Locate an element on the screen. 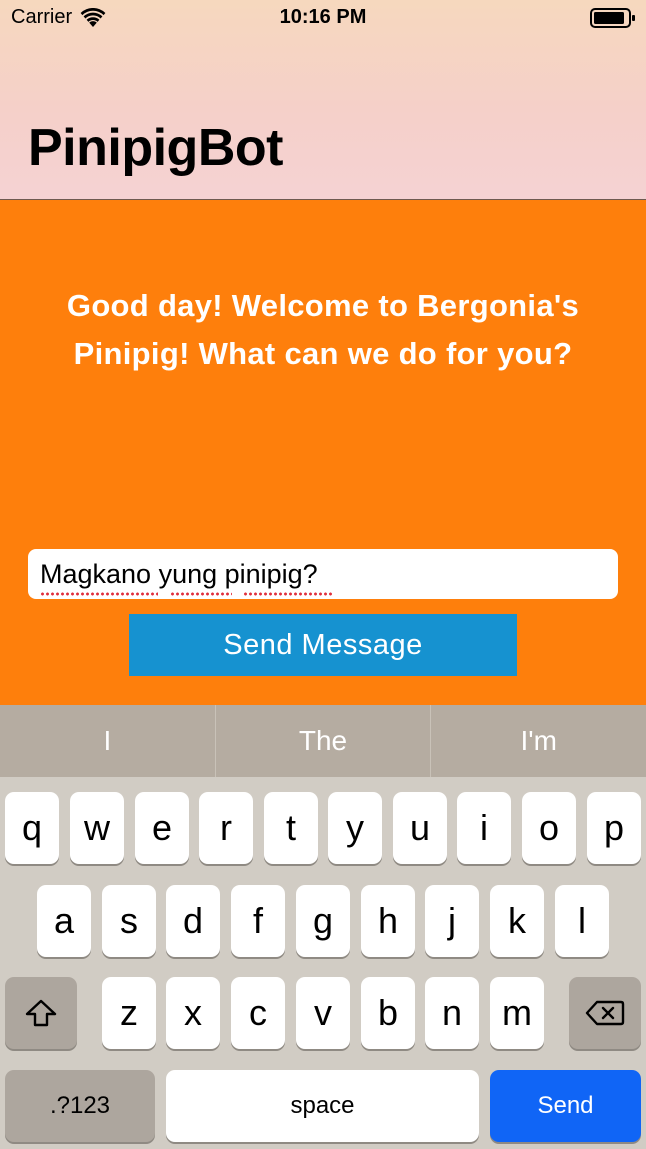  welcome-line-1: Good day! Welcome to Bergonia's is located at coordinates (323, 305).